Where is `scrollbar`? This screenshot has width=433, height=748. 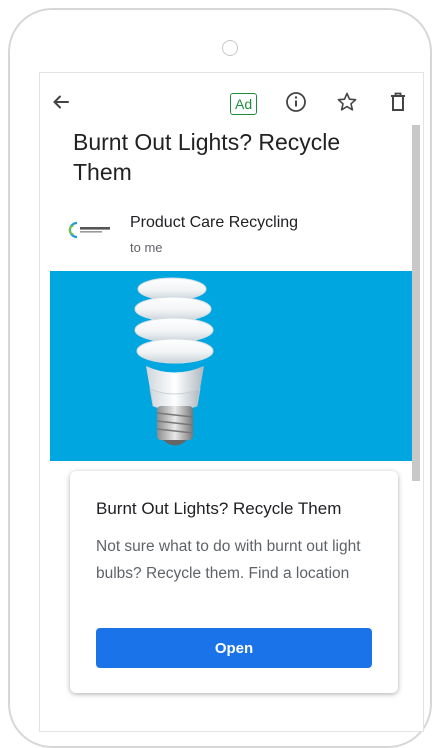 scrollbar is located at coordinates (416, 303).